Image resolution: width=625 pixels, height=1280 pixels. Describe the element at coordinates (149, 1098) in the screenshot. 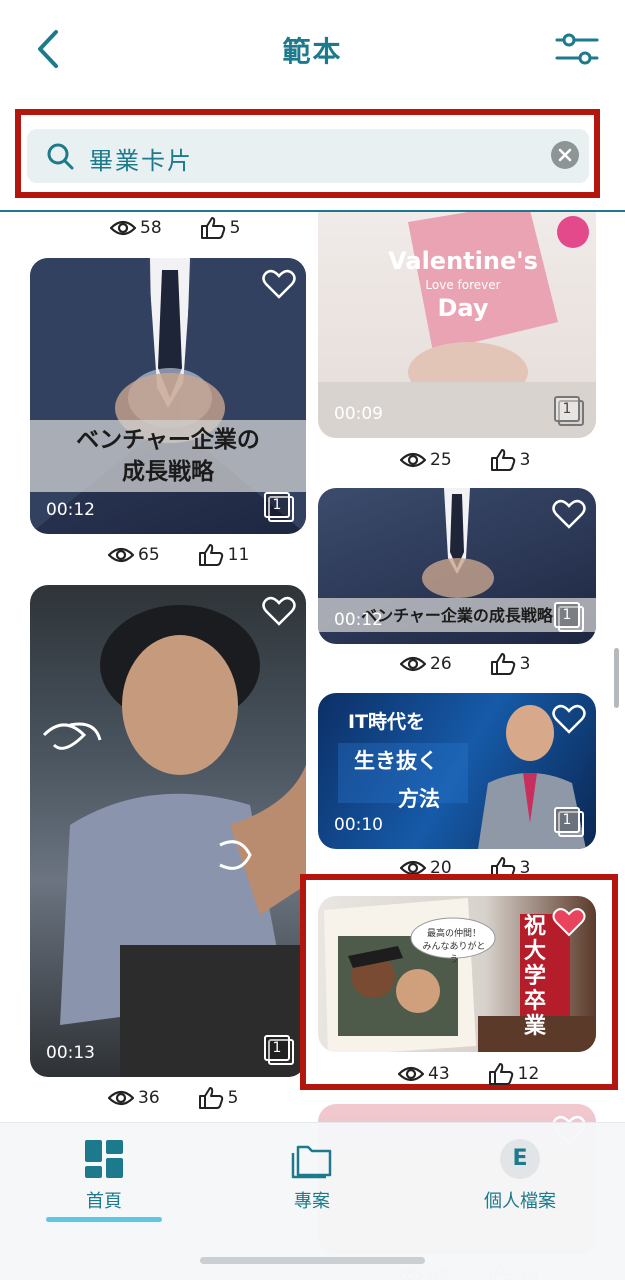

I see `view-count: 36` at that location.